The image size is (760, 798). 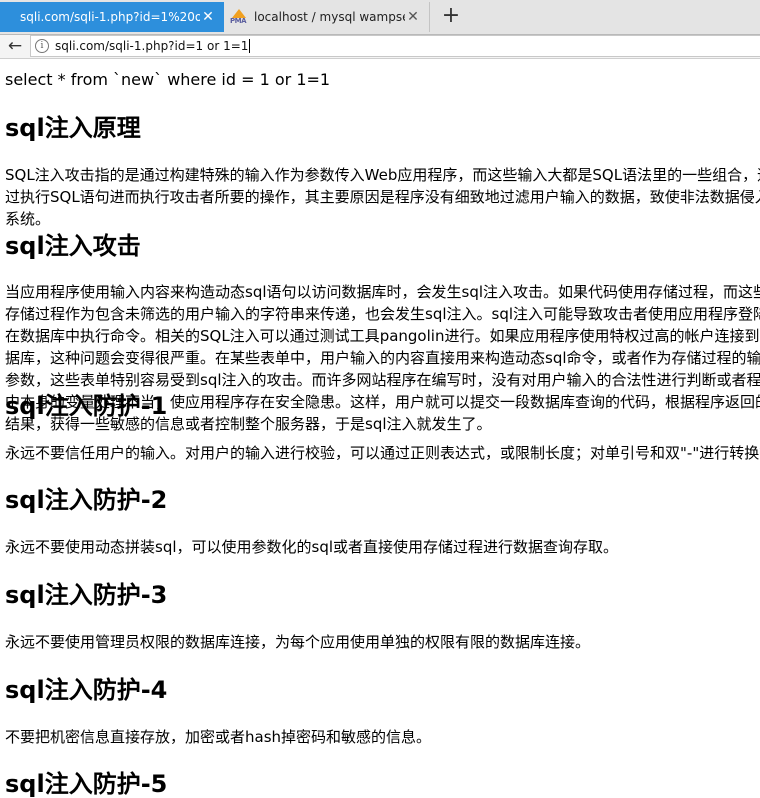 What do you see at coordinates (250, 46) in the screenshot?
I see `text-caret` at bounding box center [250, 46].